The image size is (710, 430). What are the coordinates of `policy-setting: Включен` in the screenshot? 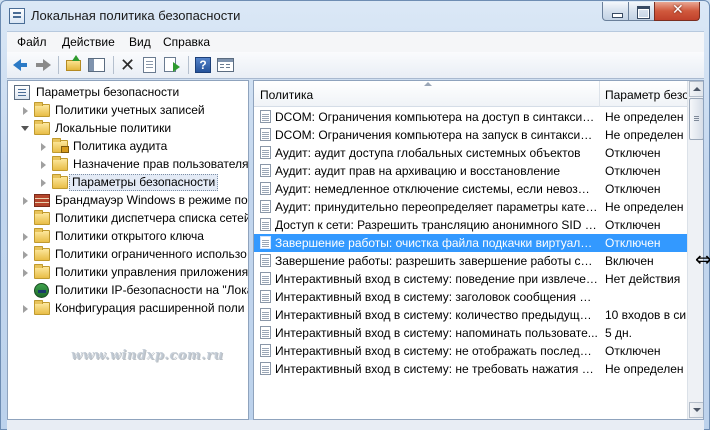 It's located at (629, 261).